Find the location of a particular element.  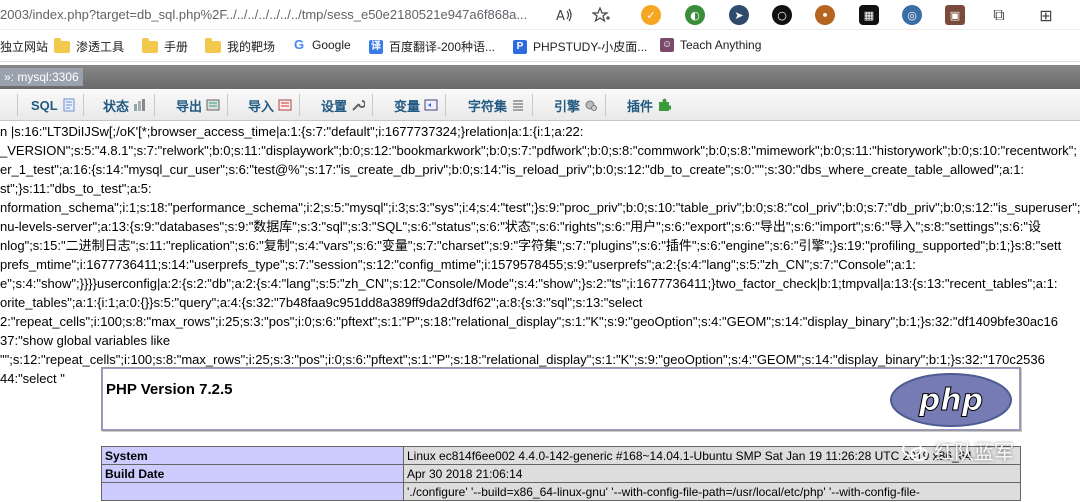

php-logo-text: php is located at coordinates (950, 400).